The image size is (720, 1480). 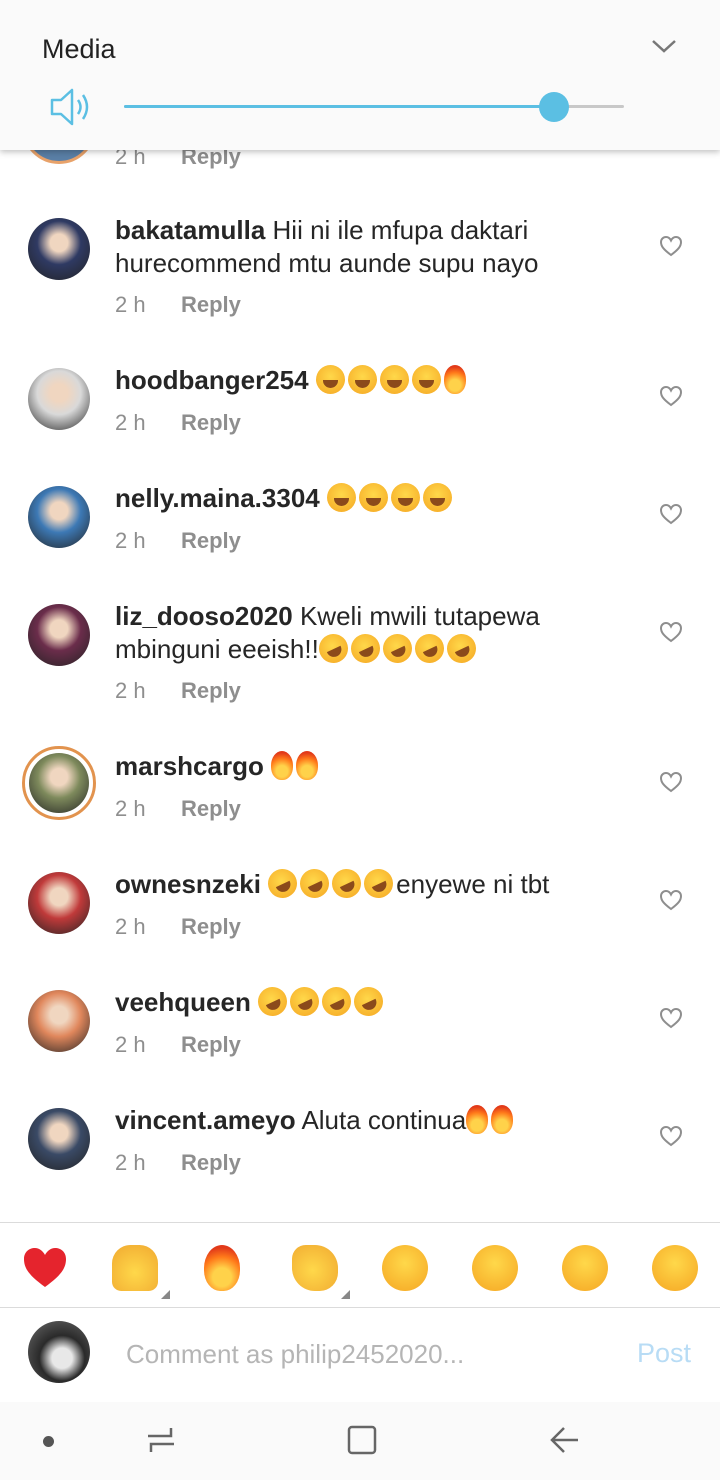 What do you see at coordinates (675, 1268) in the screenshot?
I see `tears-of-joy-face-icon` at bounding box center [675, 1268].